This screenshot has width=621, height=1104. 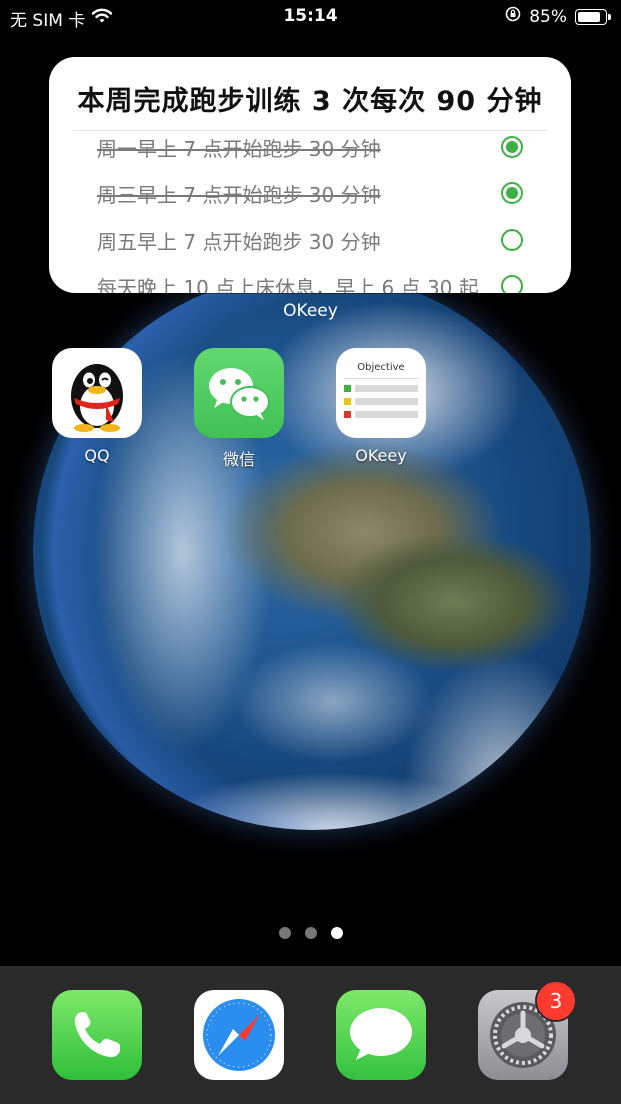 What do you see at coordinates (381, 393) in the screenshot?
I see `okeey-objective-icon: Objective` at bounding box center [381, 393].